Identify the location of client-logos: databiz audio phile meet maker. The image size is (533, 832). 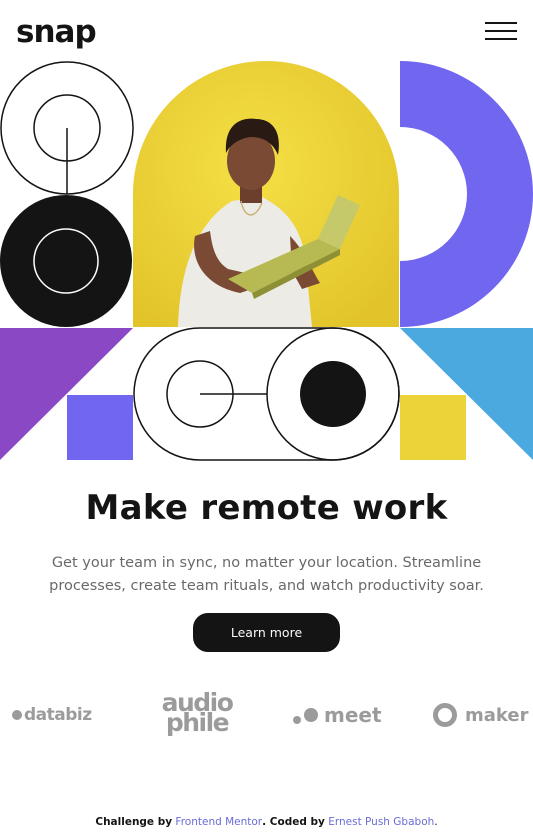
(266, 715).